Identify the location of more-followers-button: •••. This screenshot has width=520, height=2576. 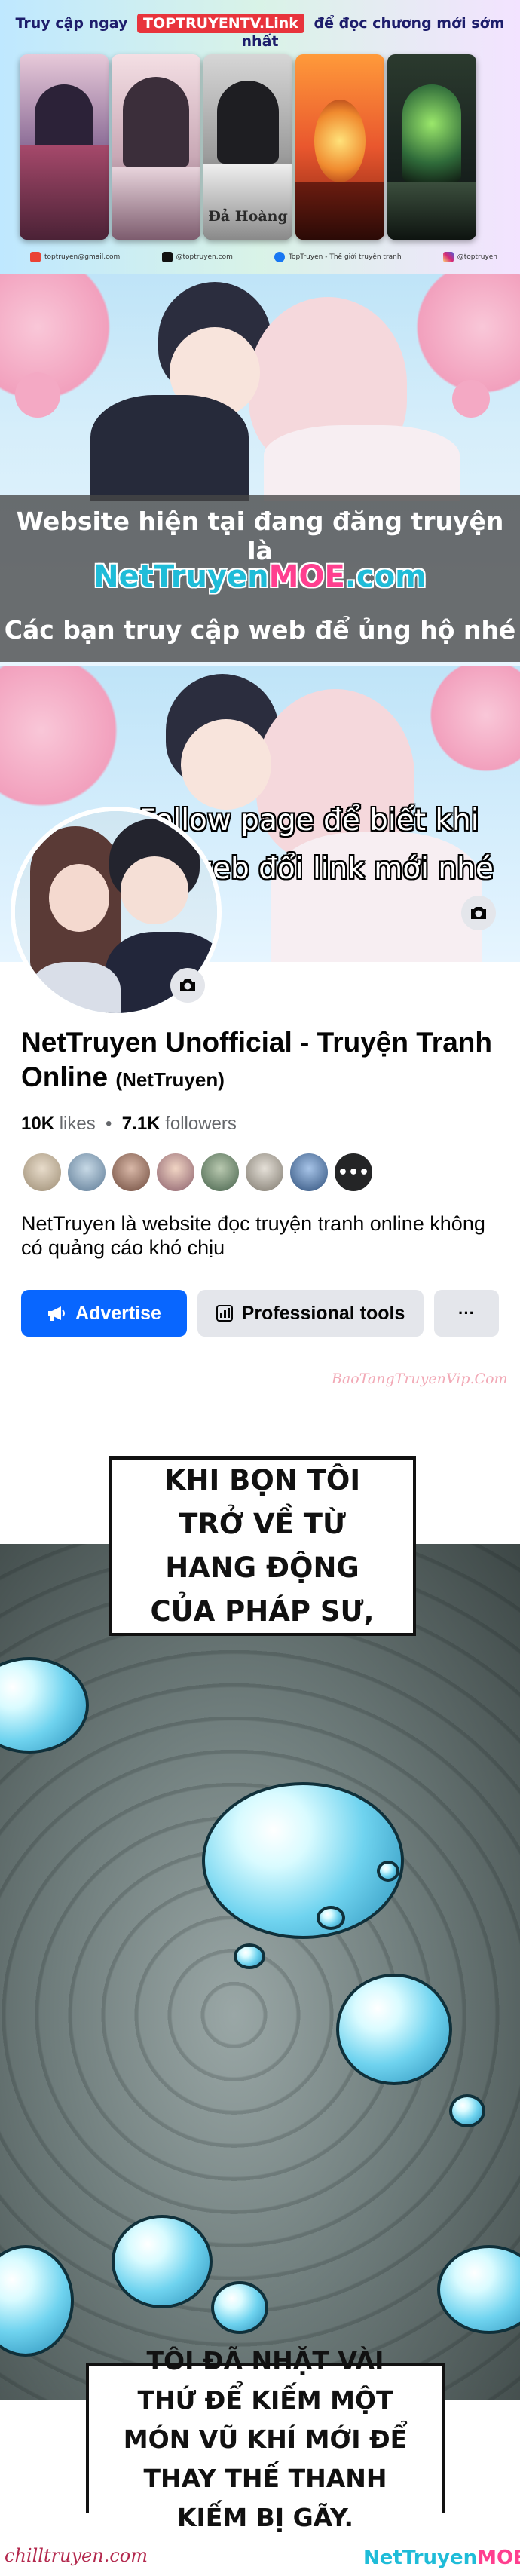
(353, 1172).